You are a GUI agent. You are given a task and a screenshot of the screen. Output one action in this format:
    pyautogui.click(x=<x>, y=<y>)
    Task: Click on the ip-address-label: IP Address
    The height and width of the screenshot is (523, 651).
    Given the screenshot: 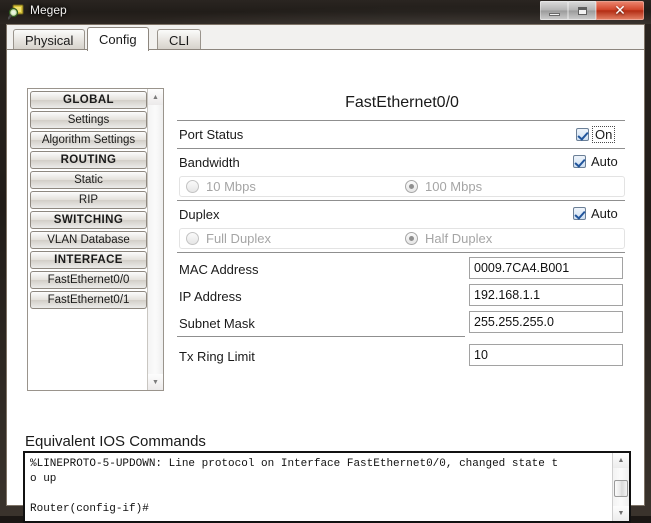 What is the action you would take?
    pyautogui.click(x=210, y=296)
    